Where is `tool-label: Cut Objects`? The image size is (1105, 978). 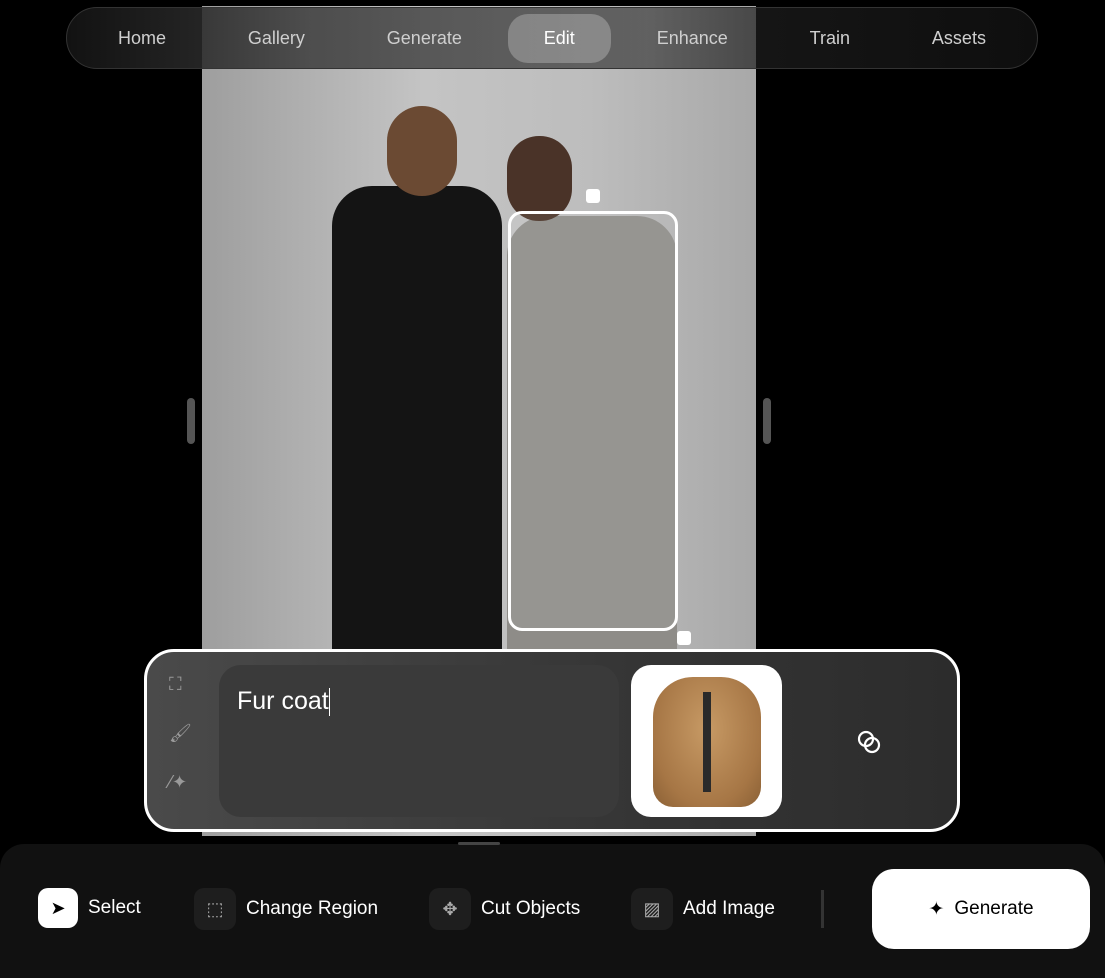
tool-label: Cut Objects is located at coordinates (531, 908).